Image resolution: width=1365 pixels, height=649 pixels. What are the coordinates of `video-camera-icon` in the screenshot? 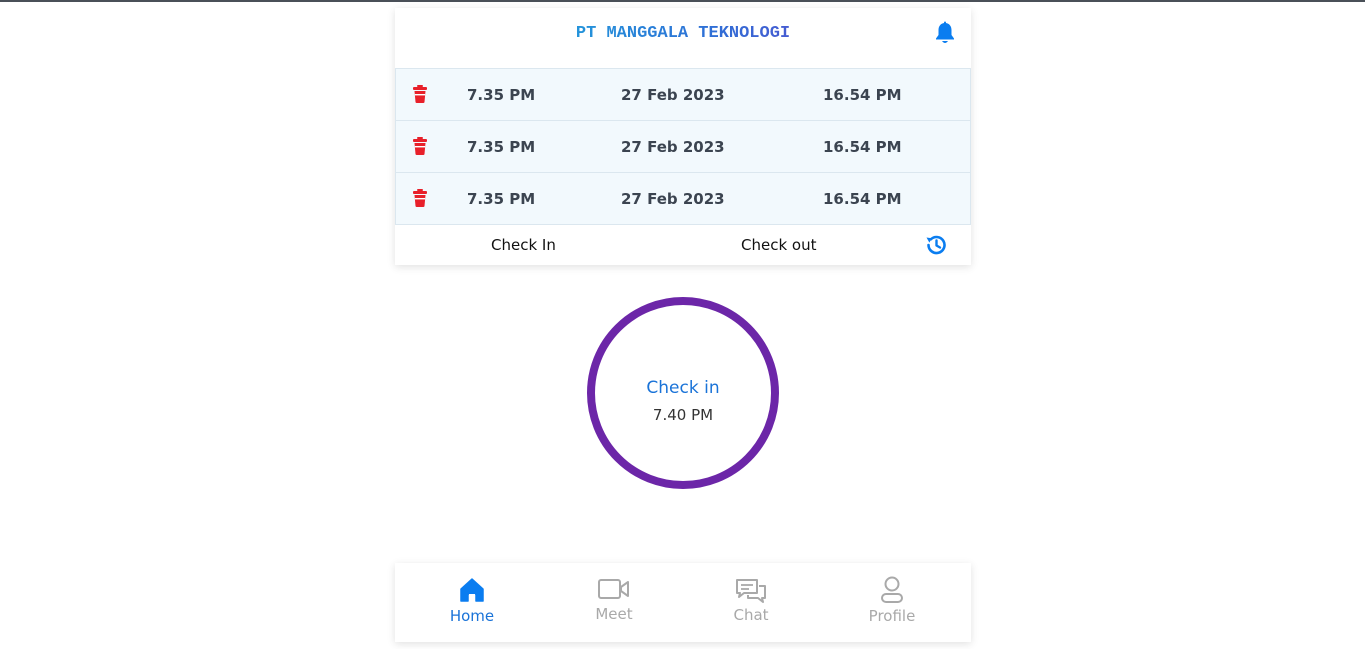 It's located at (614, 591).